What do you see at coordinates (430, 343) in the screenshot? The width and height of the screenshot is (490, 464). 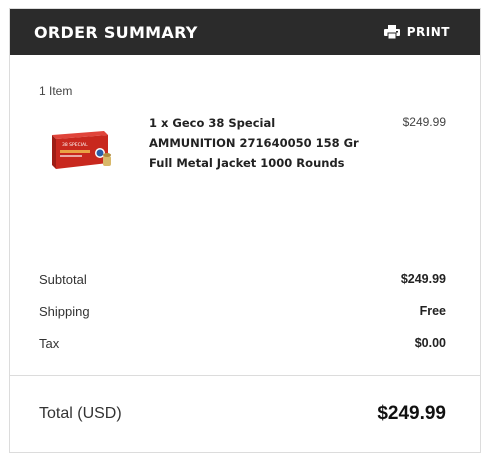 I see `tax-value: $0.00` at bounding box center [430, 343].